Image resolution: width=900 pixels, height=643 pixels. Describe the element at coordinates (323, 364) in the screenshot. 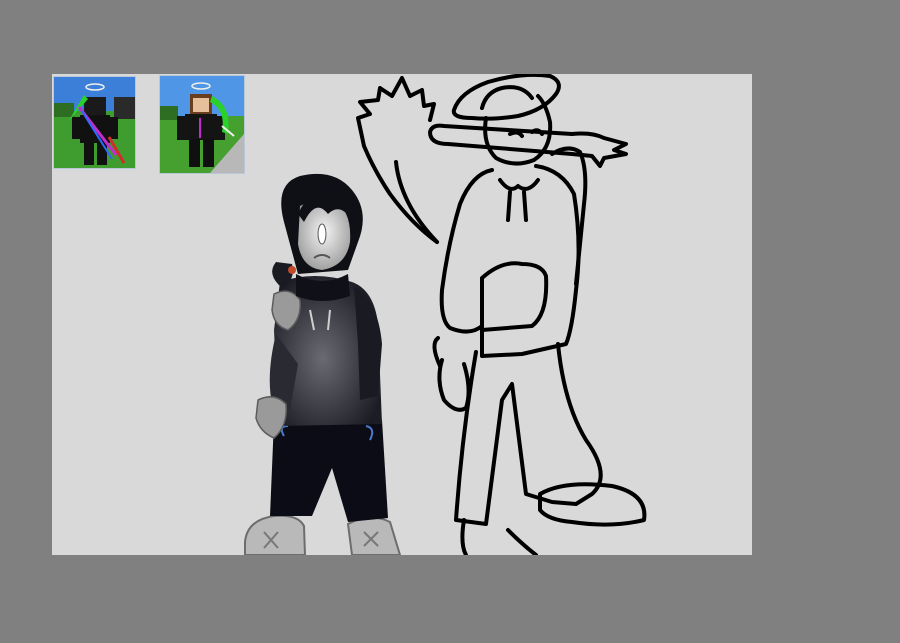

I see `shaded-character` at that location.